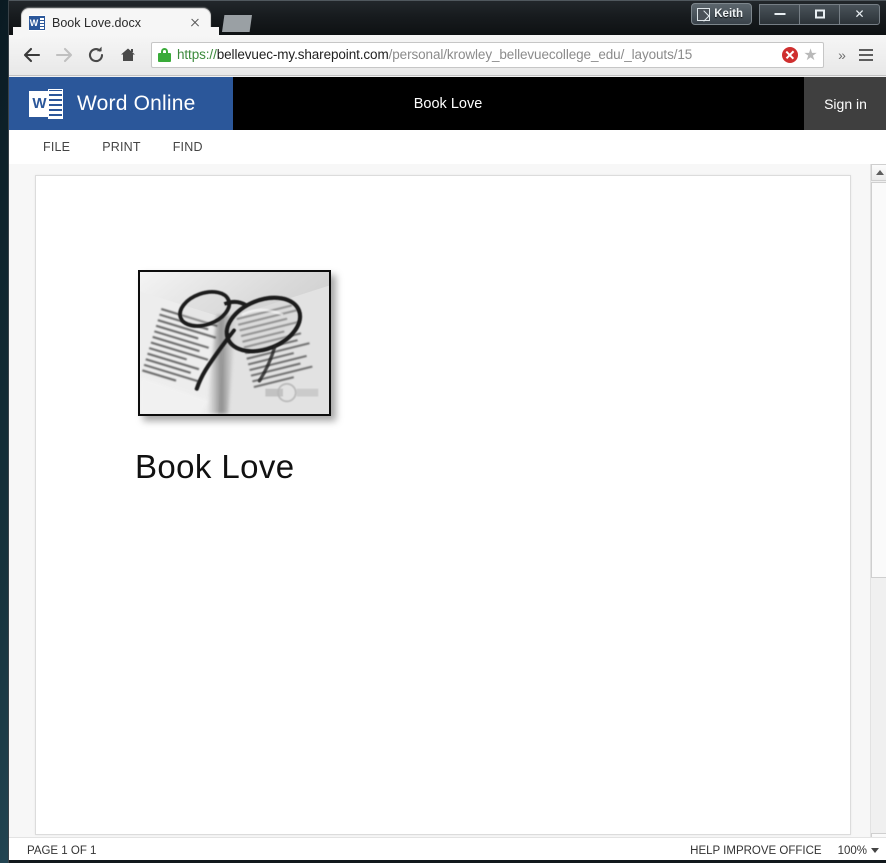 This screenshot has height=863, width=886. Describe the element at coordinates (32, 55) in the screenshot. I see `back-arrow-icon` at that location.